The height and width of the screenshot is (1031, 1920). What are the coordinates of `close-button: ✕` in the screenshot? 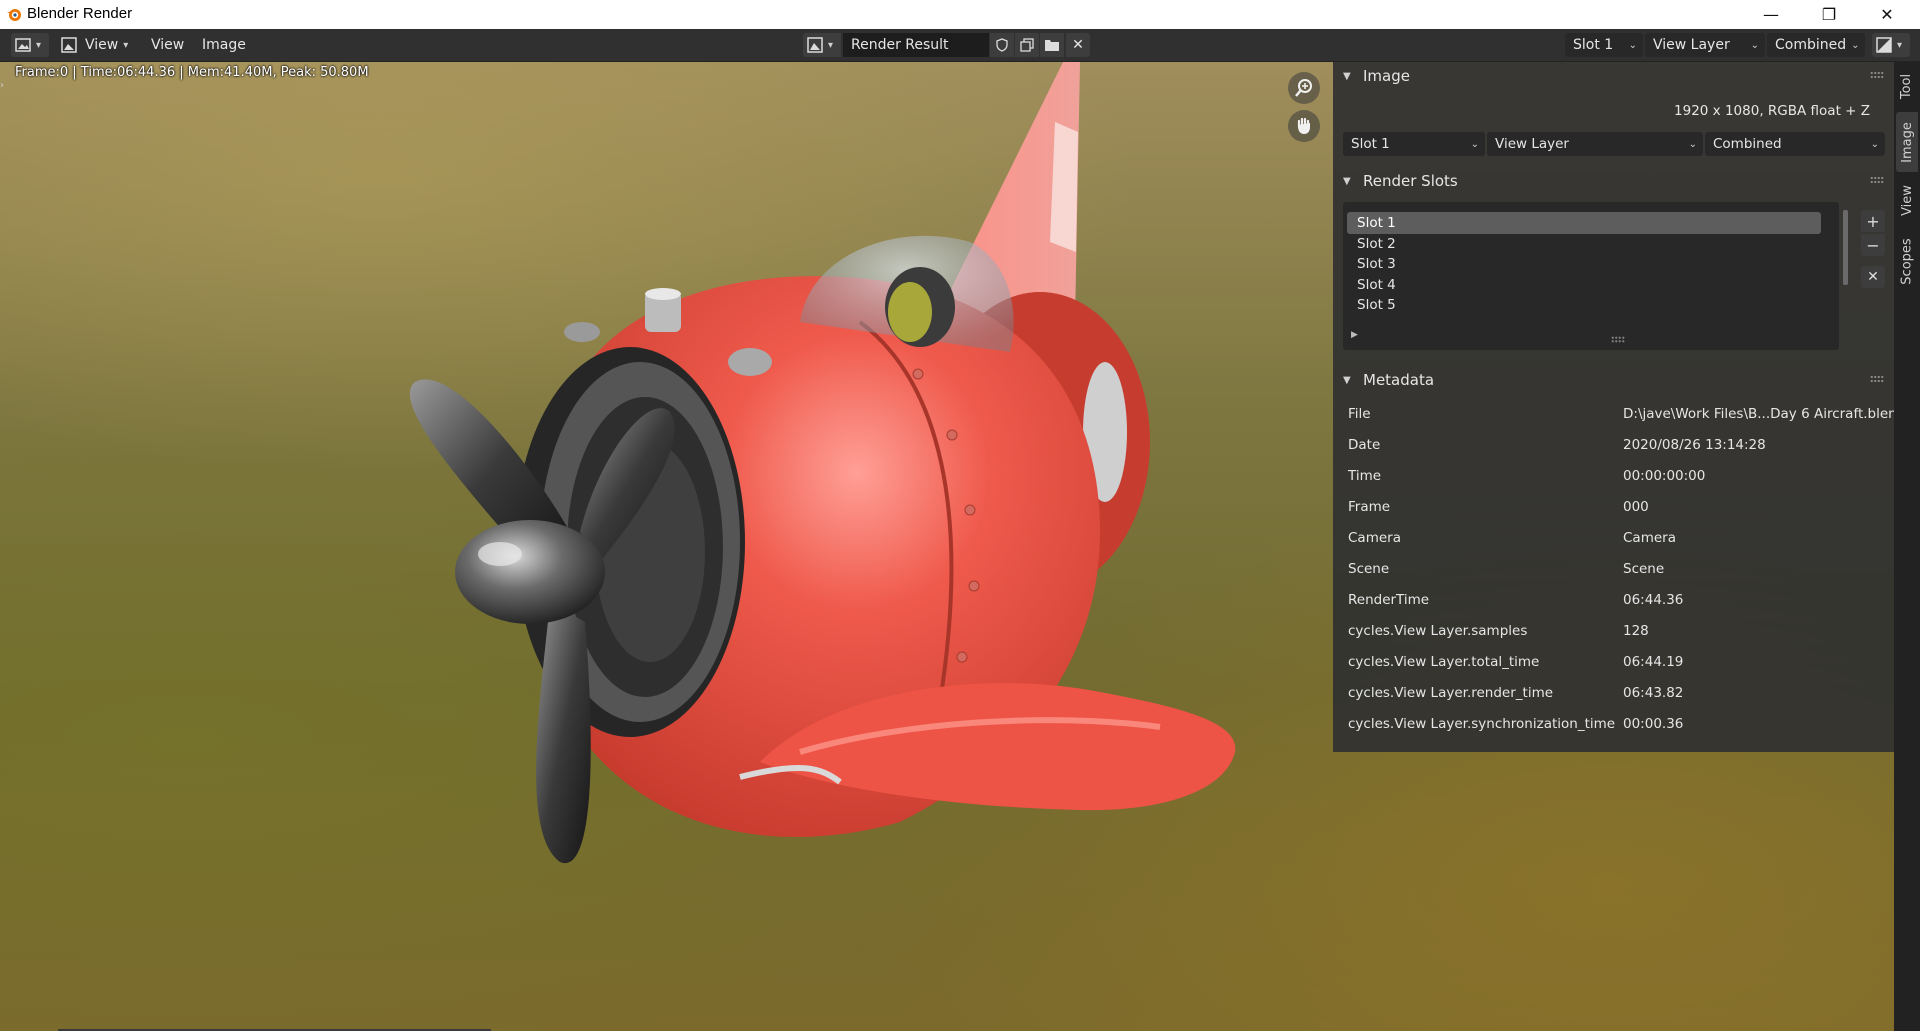 It's located at (1887, 14).